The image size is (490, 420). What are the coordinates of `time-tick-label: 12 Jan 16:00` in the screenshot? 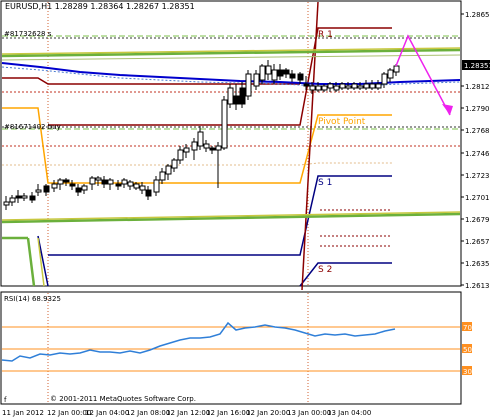 It's located at (228, 413).